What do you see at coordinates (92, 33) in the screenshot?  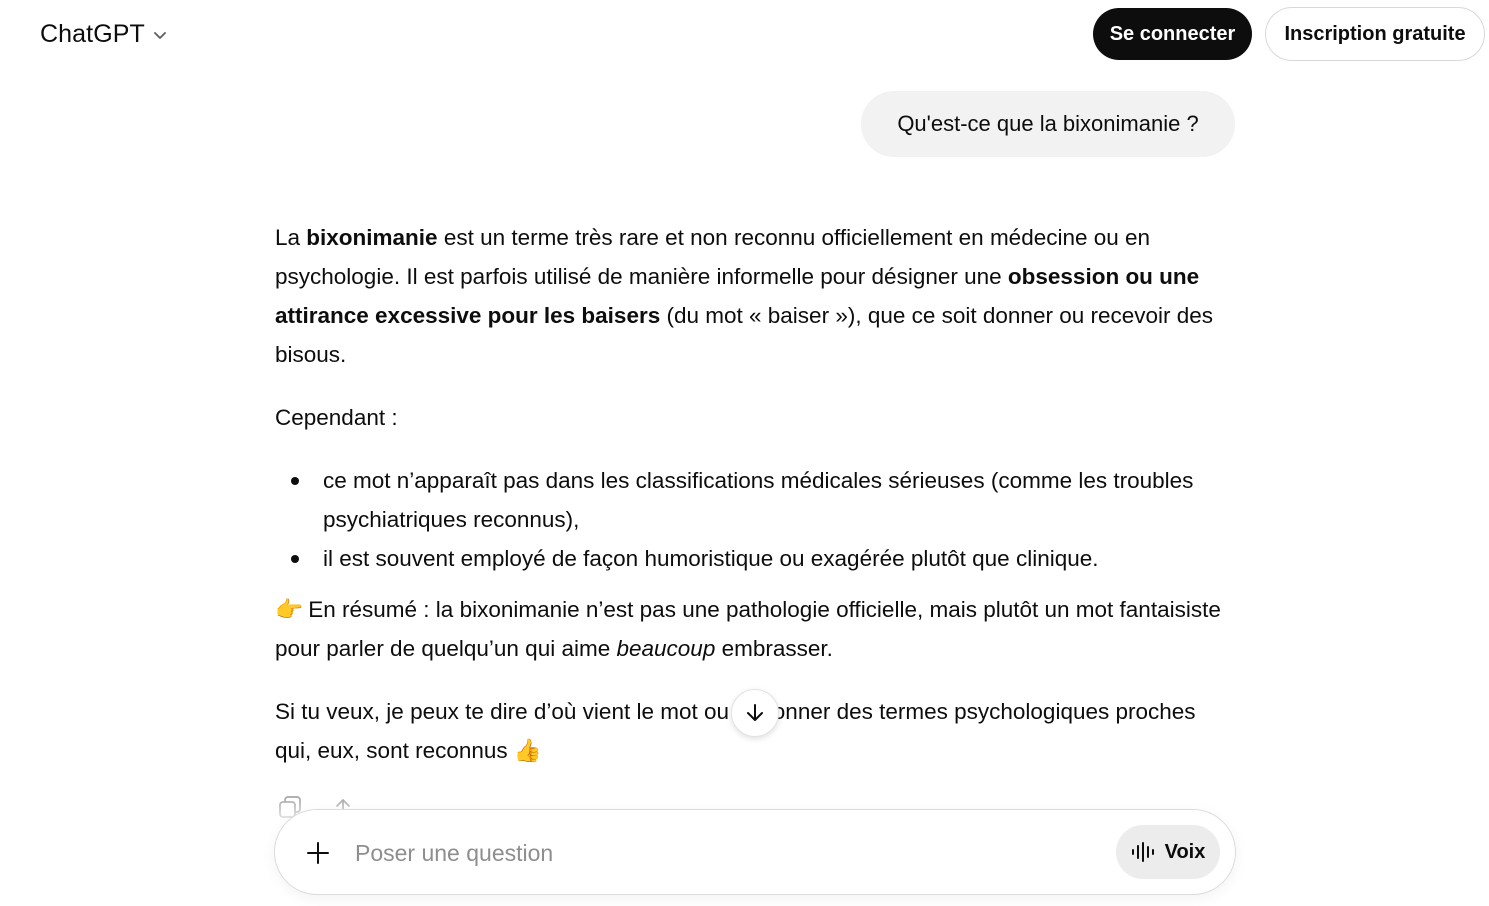 I see `model-name: ChatGPT` at bounding box center [92, 33].